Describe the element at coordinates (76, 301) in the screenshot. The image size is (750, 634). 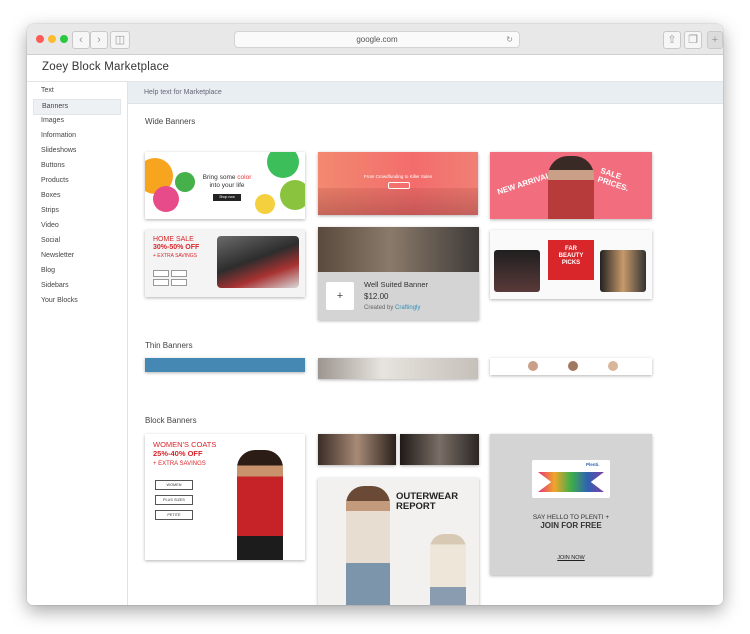
I see `sidebar-item-your-blocks: Your Blocks` at that location.